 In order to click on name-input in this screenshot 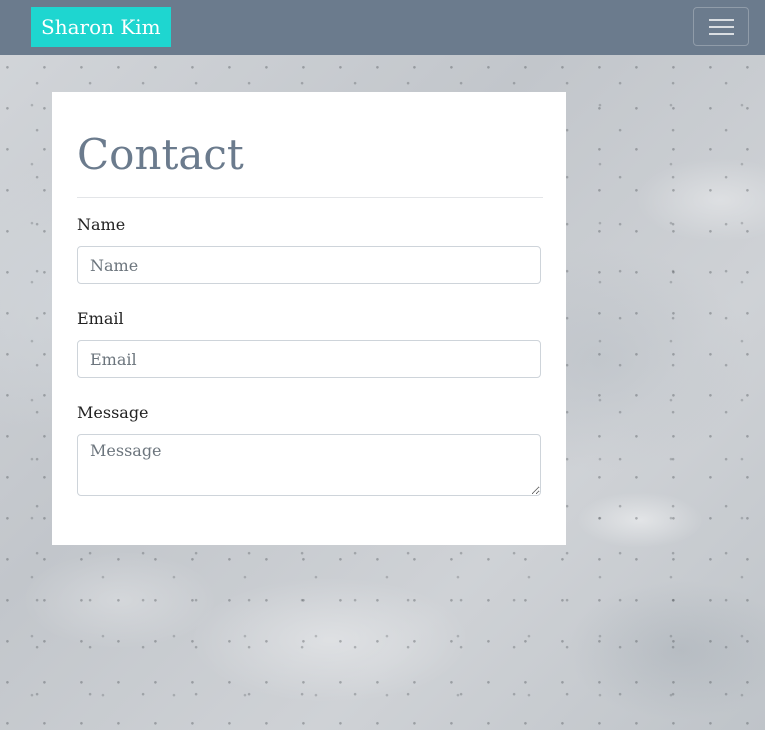, I will do `click(309, 265)`.